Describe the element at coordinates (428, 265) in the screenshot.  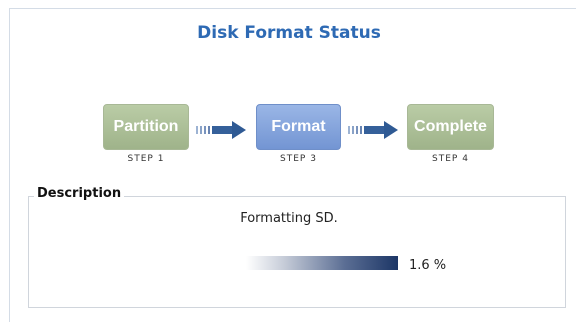
I see `progress-percent: 1.6 %` at that location.